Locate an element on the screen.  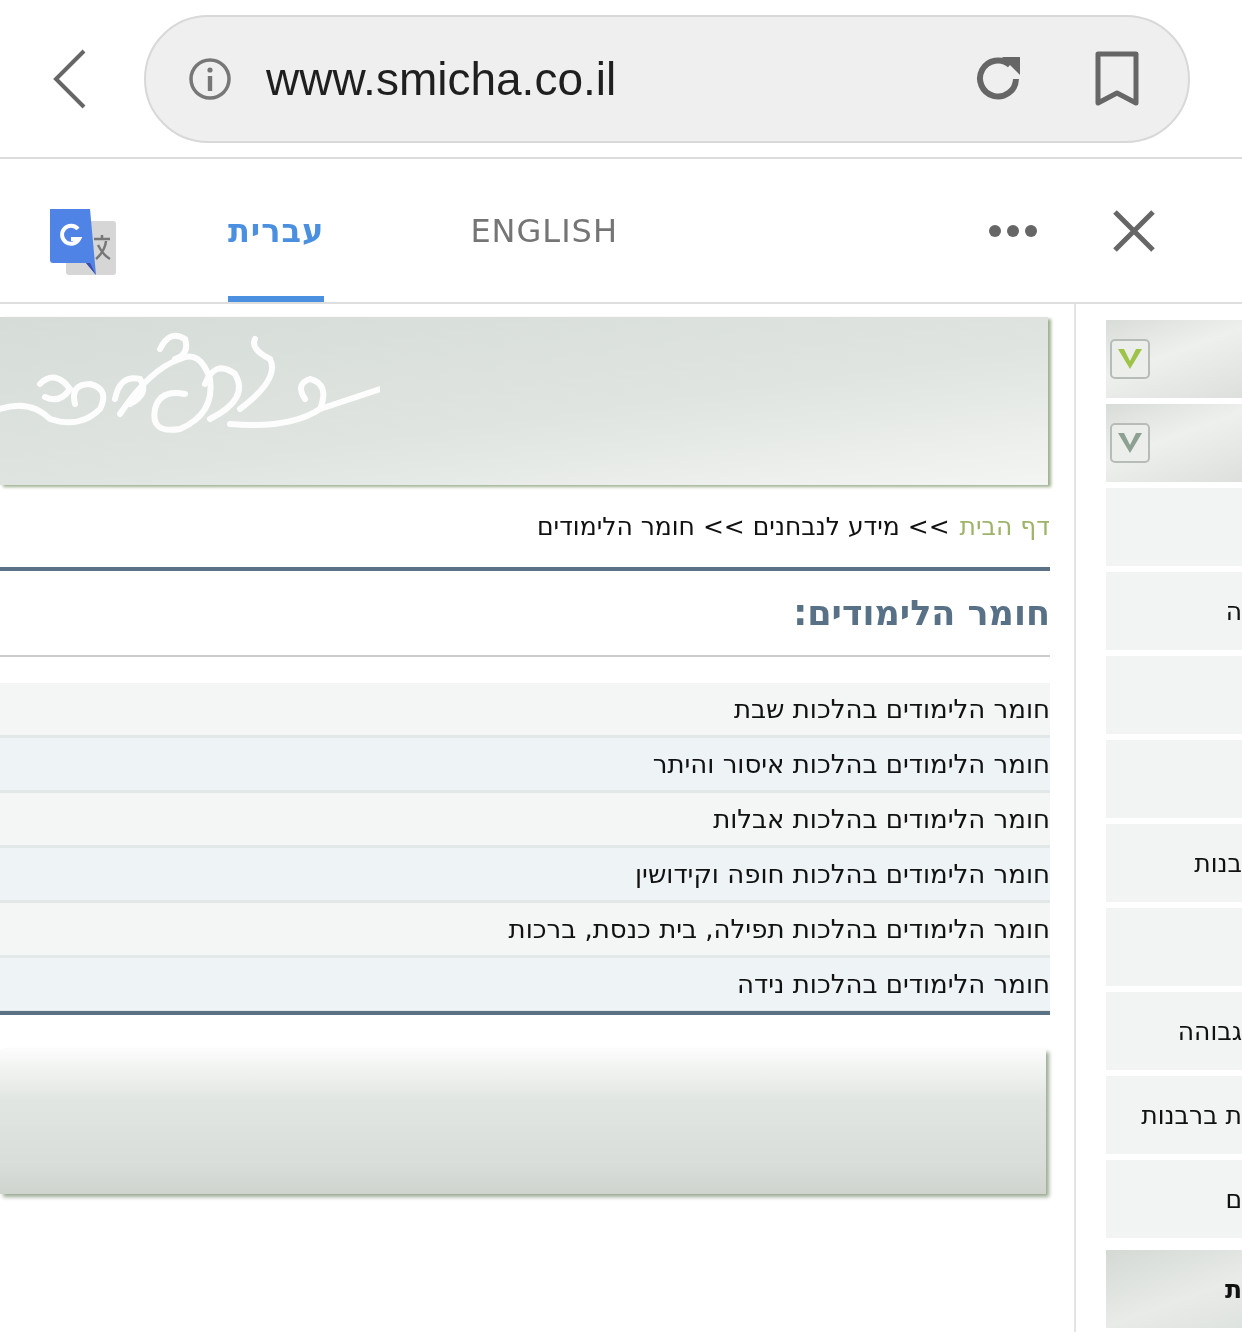
breadcrumb-text: >> מידע לנבחנים >> חומר הלימודים is located at coordinates (743, 526).